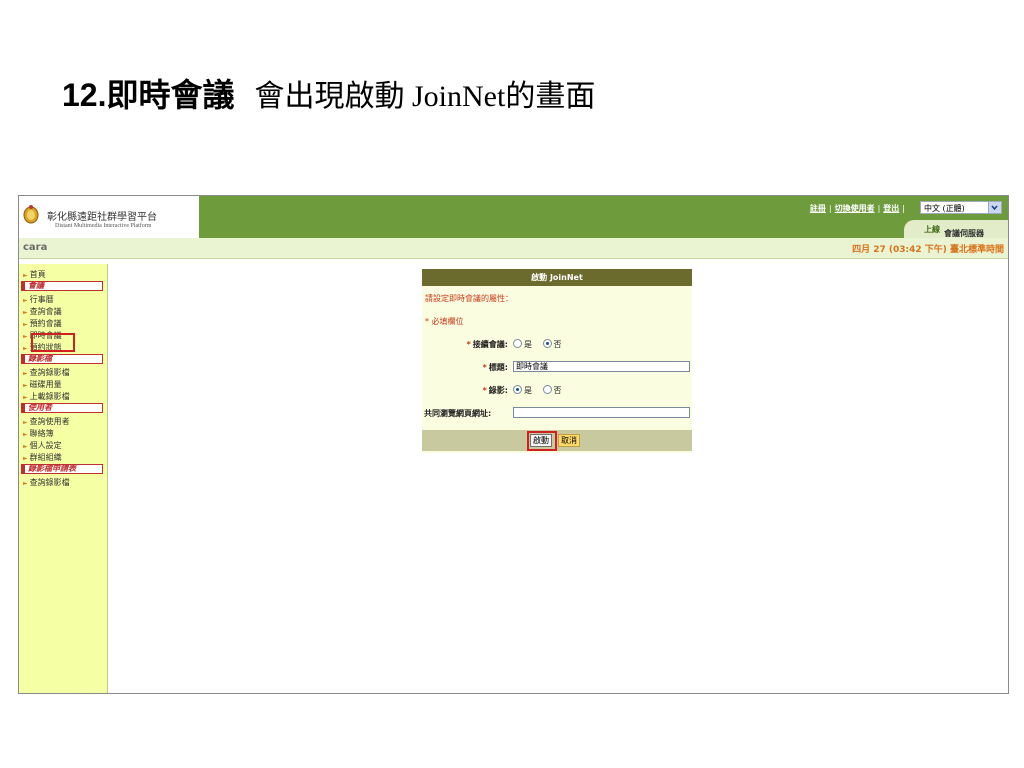  Describe the element at coordinates (891, 208) in the screenshot. I see `logout-link: 登出` at that location.